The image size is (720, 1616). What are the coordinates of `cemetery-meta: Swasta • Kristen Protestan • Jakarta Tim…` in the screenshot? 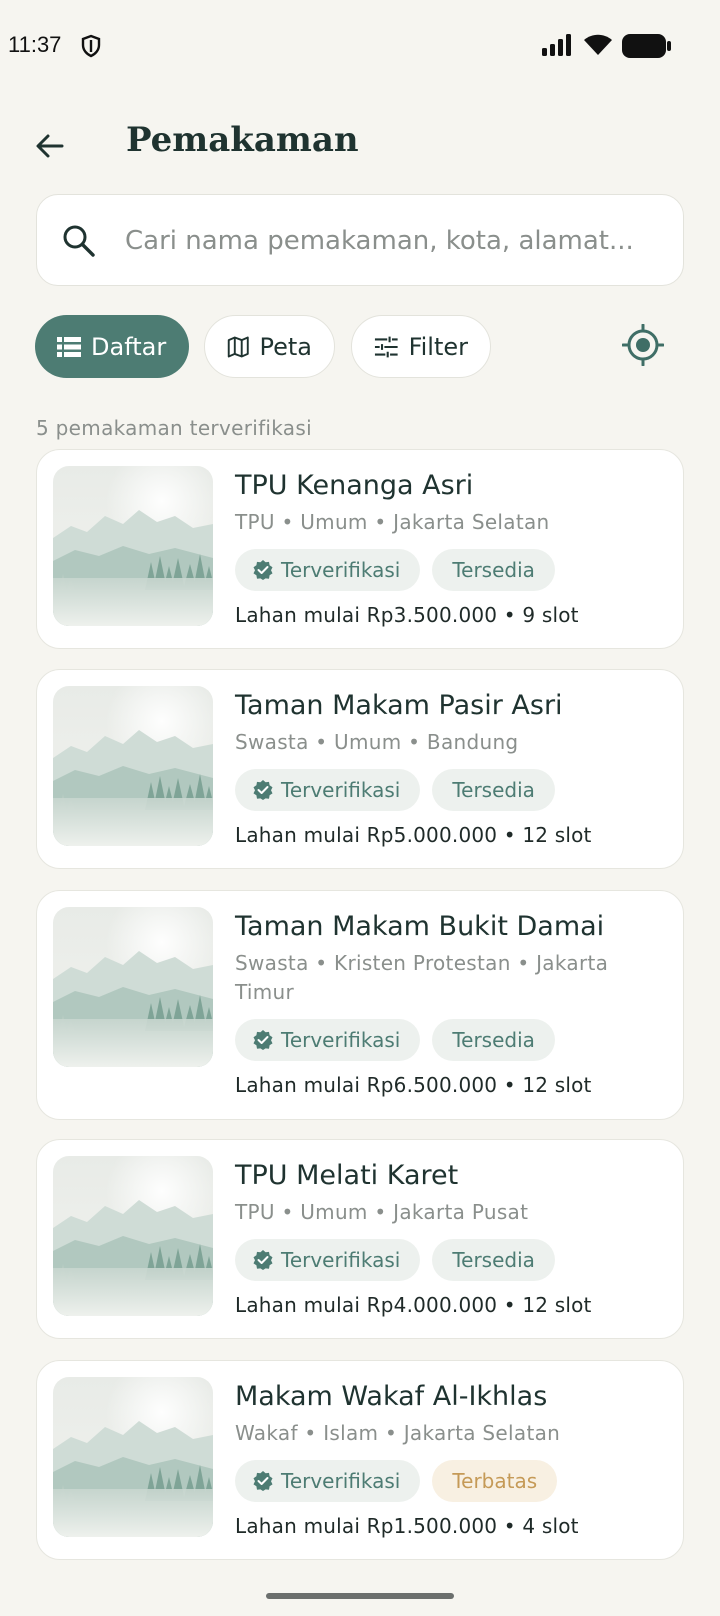 It's located at (422, 977).